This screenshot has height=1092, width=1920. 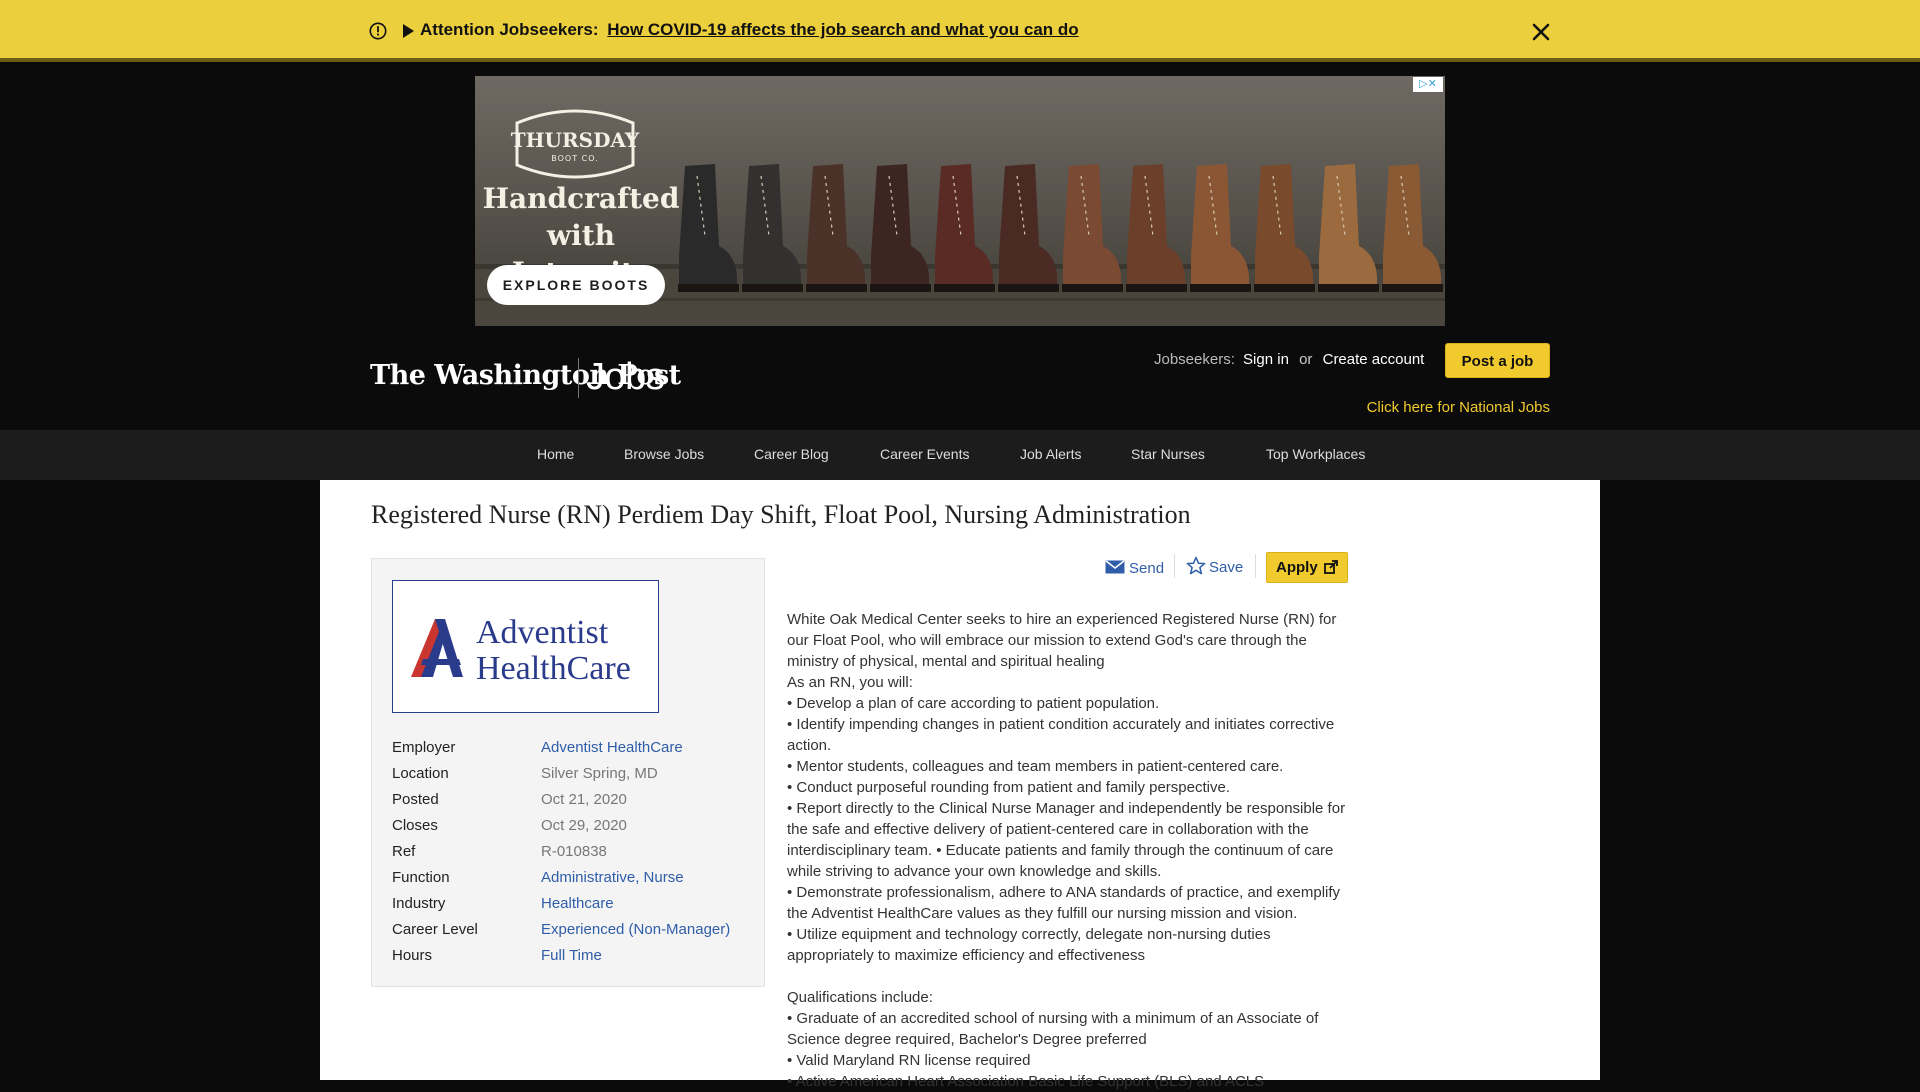 I want to click on logo-divider, so click(x=578, y=378).